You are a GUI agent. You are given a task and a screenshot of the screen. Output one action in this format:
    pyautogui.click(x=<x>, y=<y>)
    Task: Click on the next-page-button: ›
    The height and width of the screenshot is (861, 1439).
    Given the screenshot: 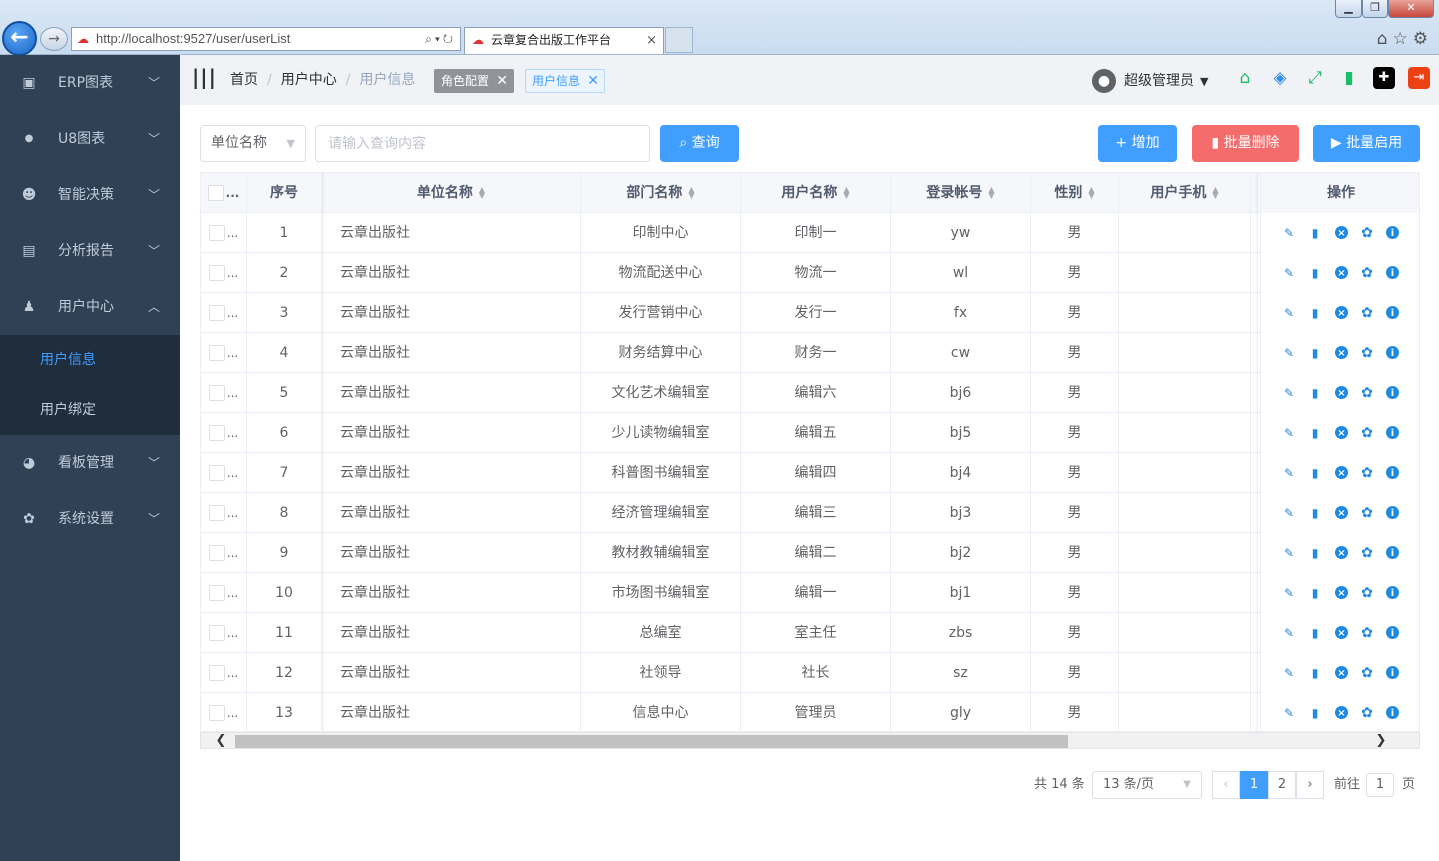 What is the action you would take?
    pyautogui.click(x=1310, y=785)
    